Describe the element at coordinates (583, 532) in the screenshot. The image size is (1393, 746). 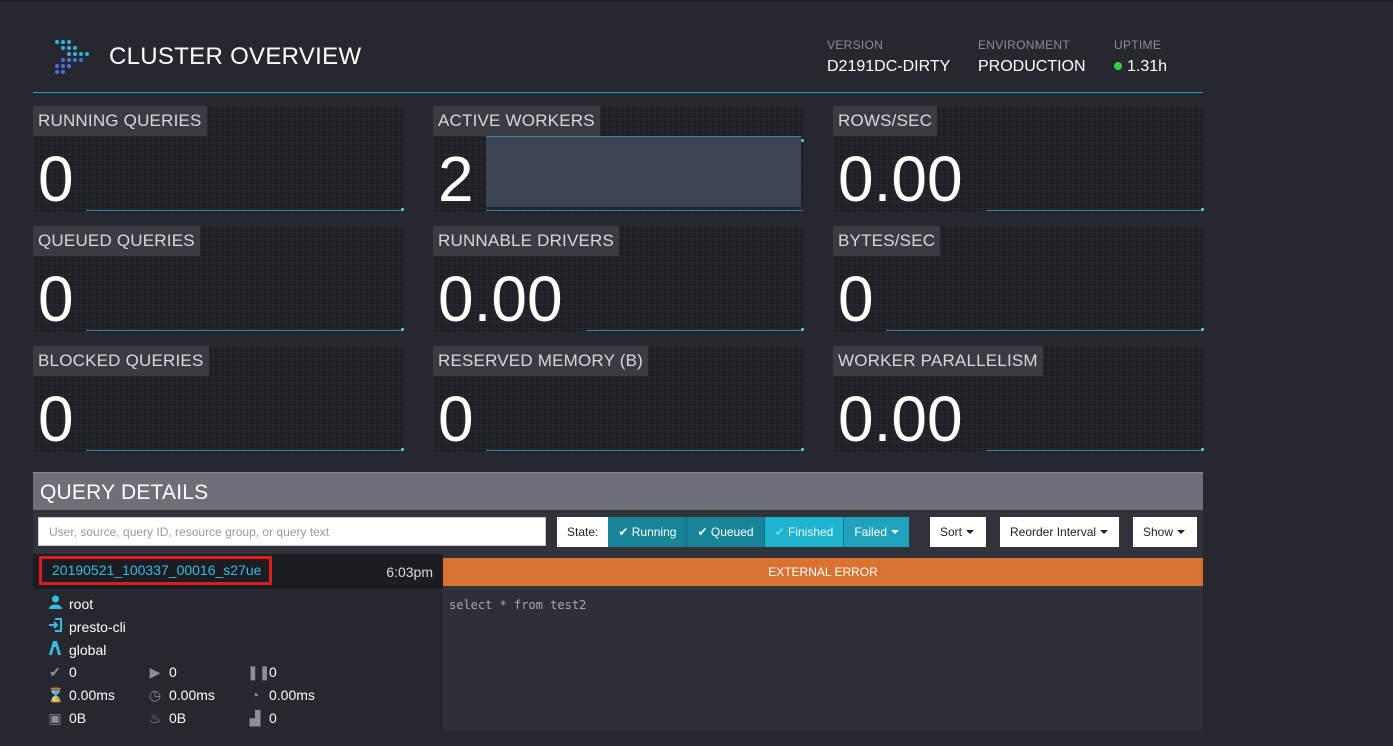
I see `state-label: State:` at that location.